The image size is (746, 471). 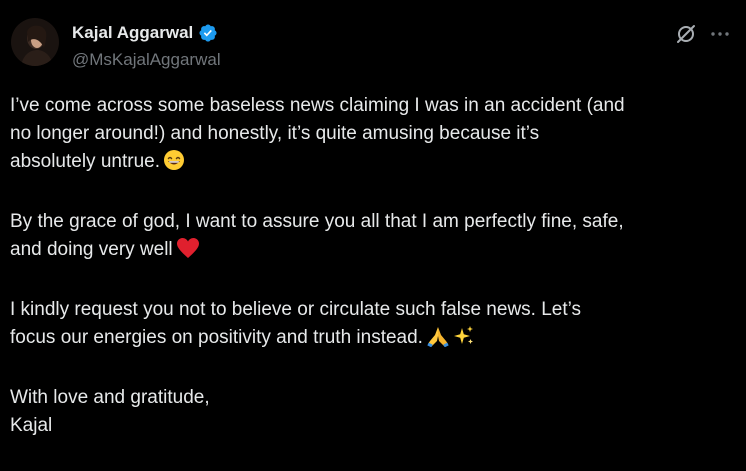 I want to click on tweet-line-text: and doing very well, so click(x=91, y=249).